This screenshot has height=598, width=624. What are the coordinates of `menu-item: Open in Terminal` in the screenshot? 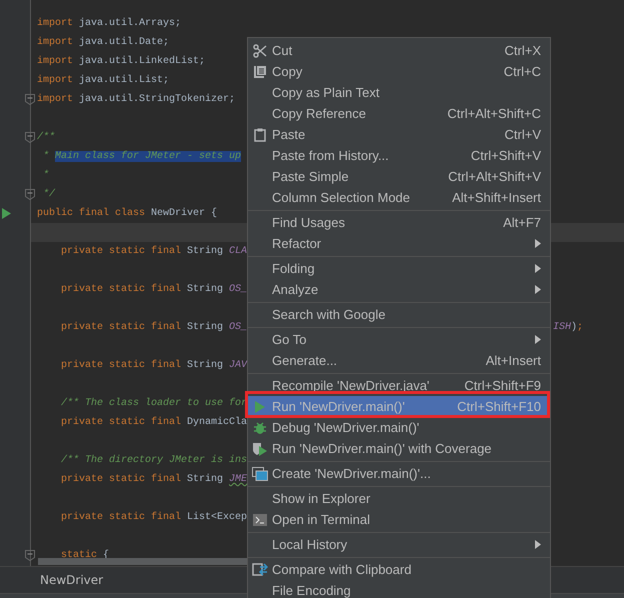 It's located at (399, 519).